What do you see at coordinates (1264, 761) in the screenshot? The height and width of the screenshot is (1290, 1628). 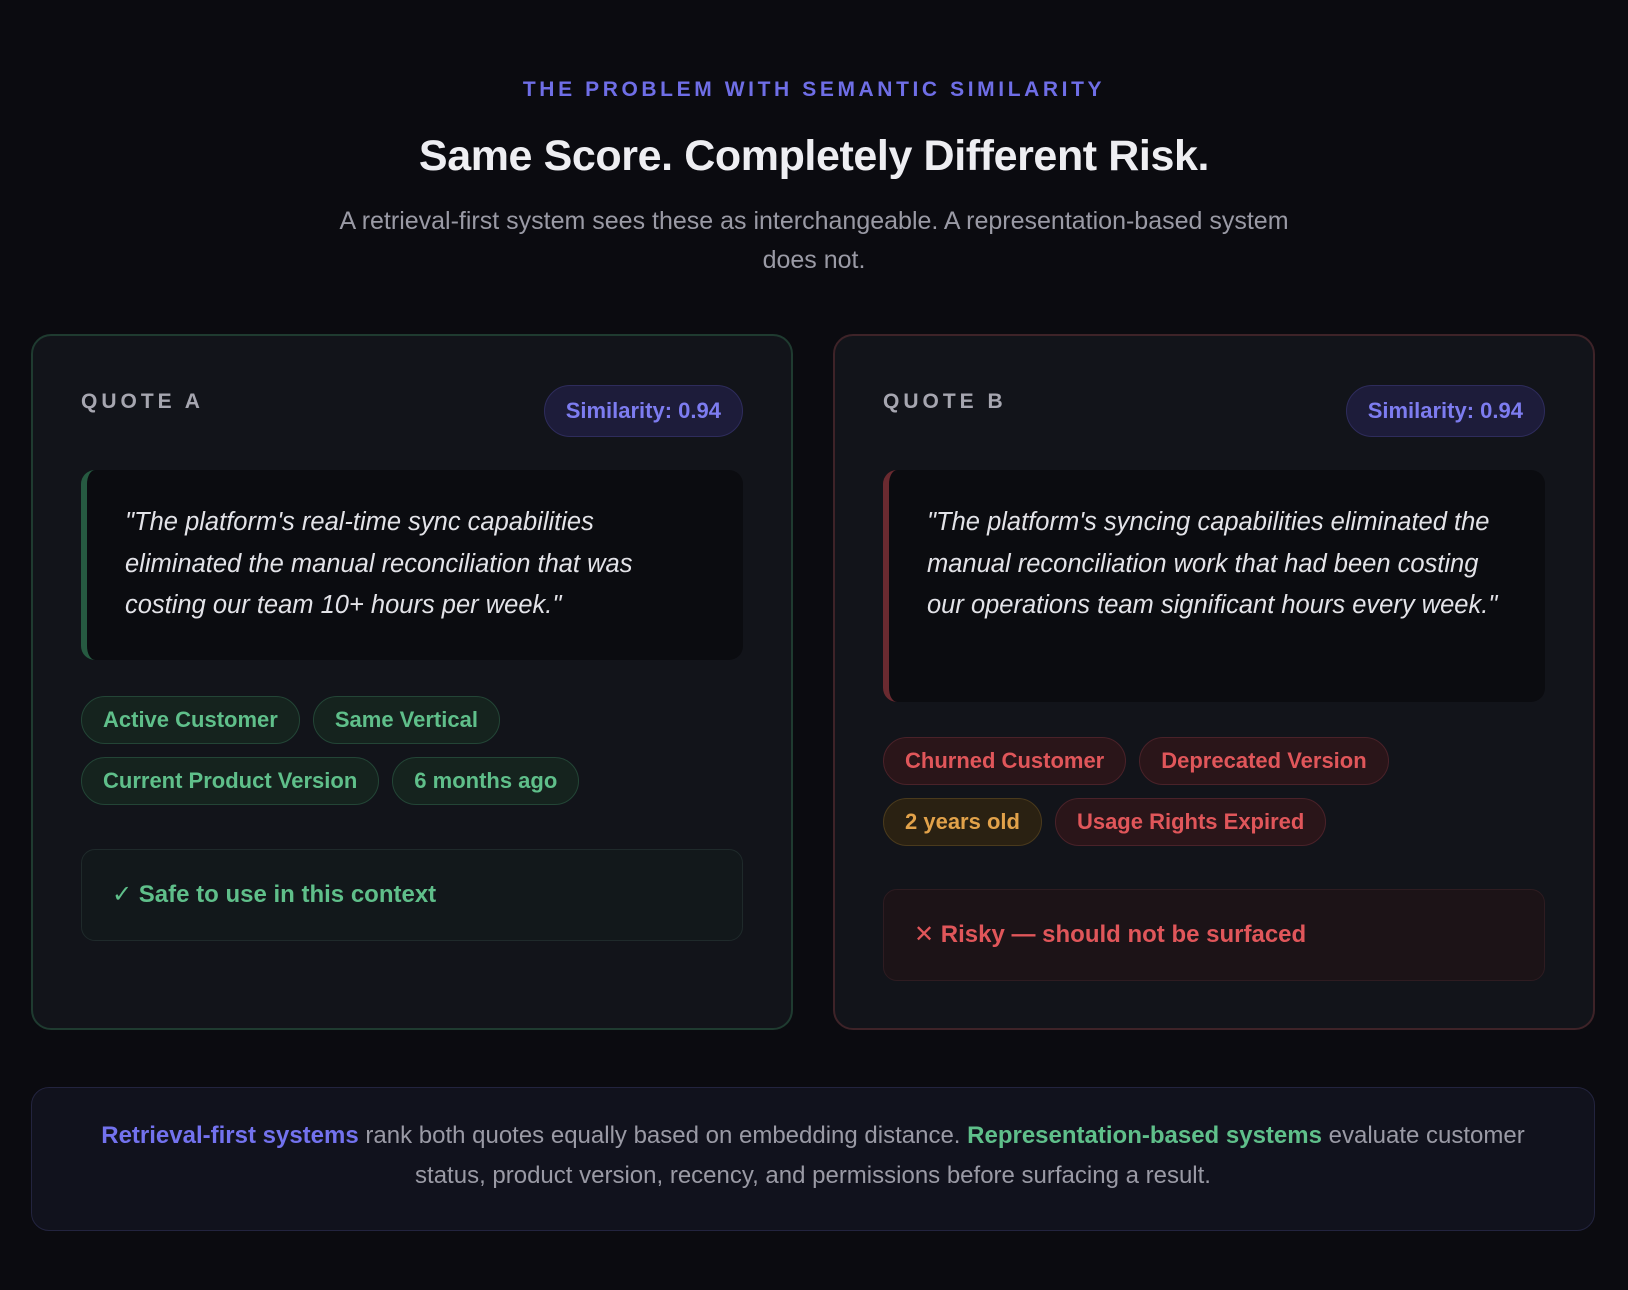 I see `tag-deprecated-version: Deprecated Version` at bounding box center [1264, 761].